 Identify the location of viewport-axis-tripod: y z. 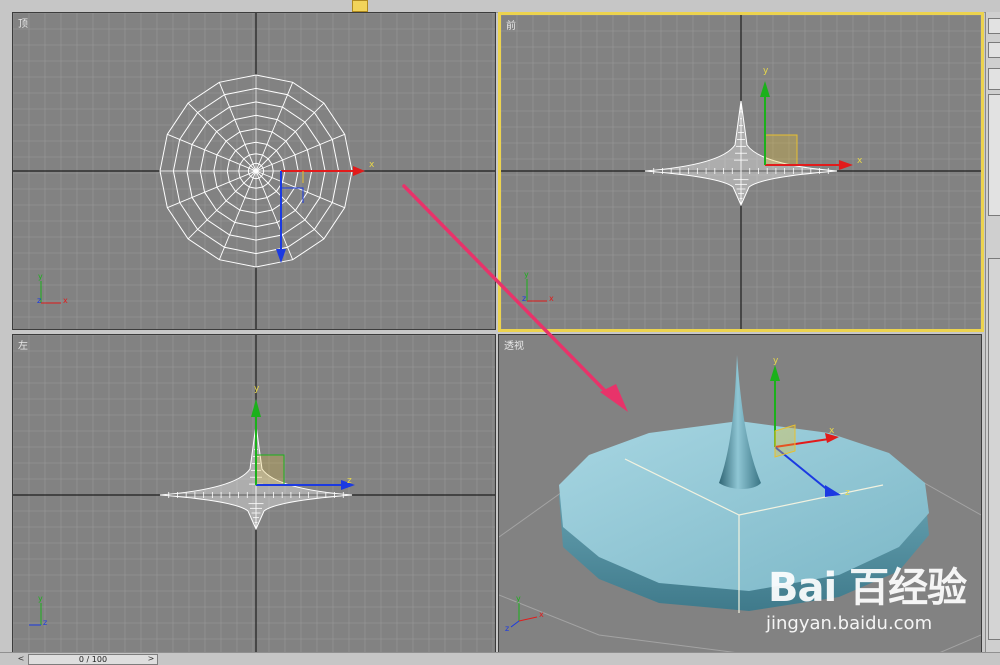
(38, 610).